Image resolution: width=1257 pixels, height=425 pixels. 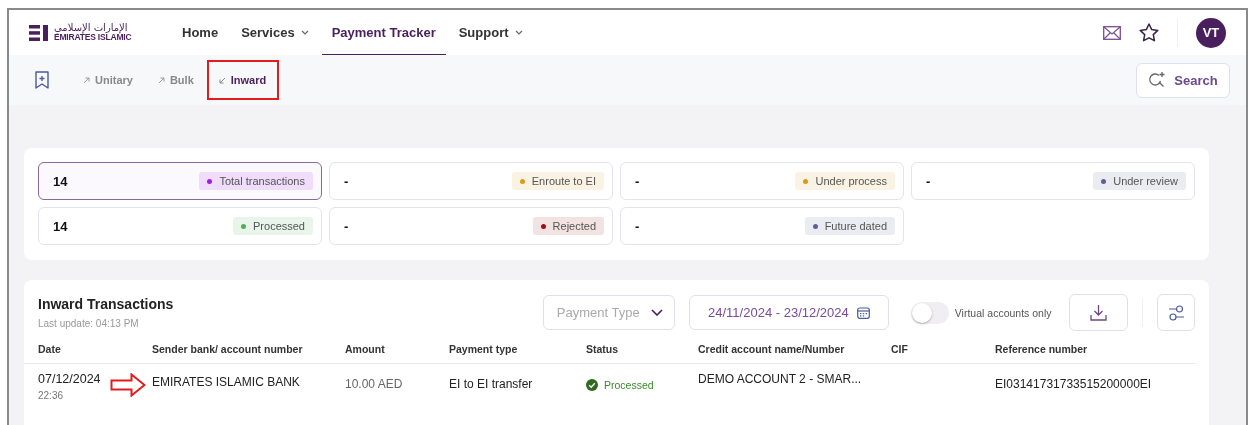 What do you see at coordinates (226, 382) in the screenshot?
I see `table-cell: EMIRATES ISLAMIC BANK` at bounding box center [226, 382].